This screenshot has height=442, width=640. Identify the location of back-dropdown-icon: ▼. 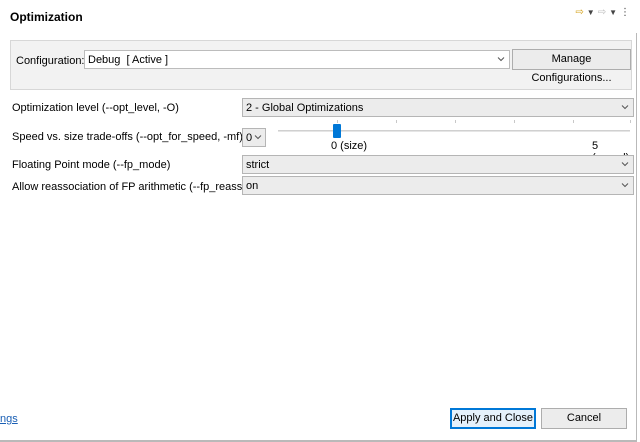
(591, 13).